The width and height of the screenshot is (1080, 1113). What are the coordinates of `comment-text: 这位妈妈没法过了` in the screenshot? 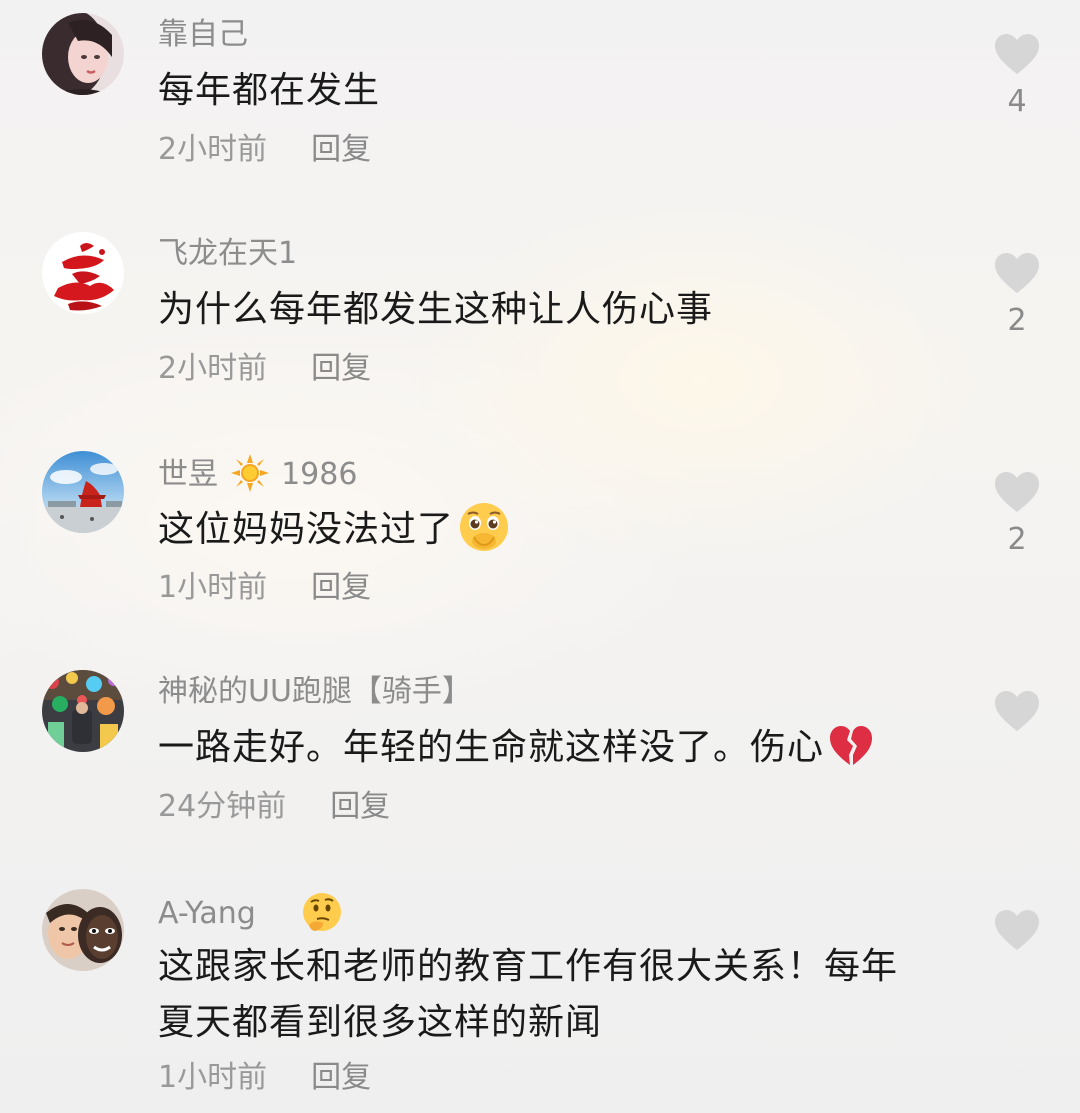 It's located at (558, 529).